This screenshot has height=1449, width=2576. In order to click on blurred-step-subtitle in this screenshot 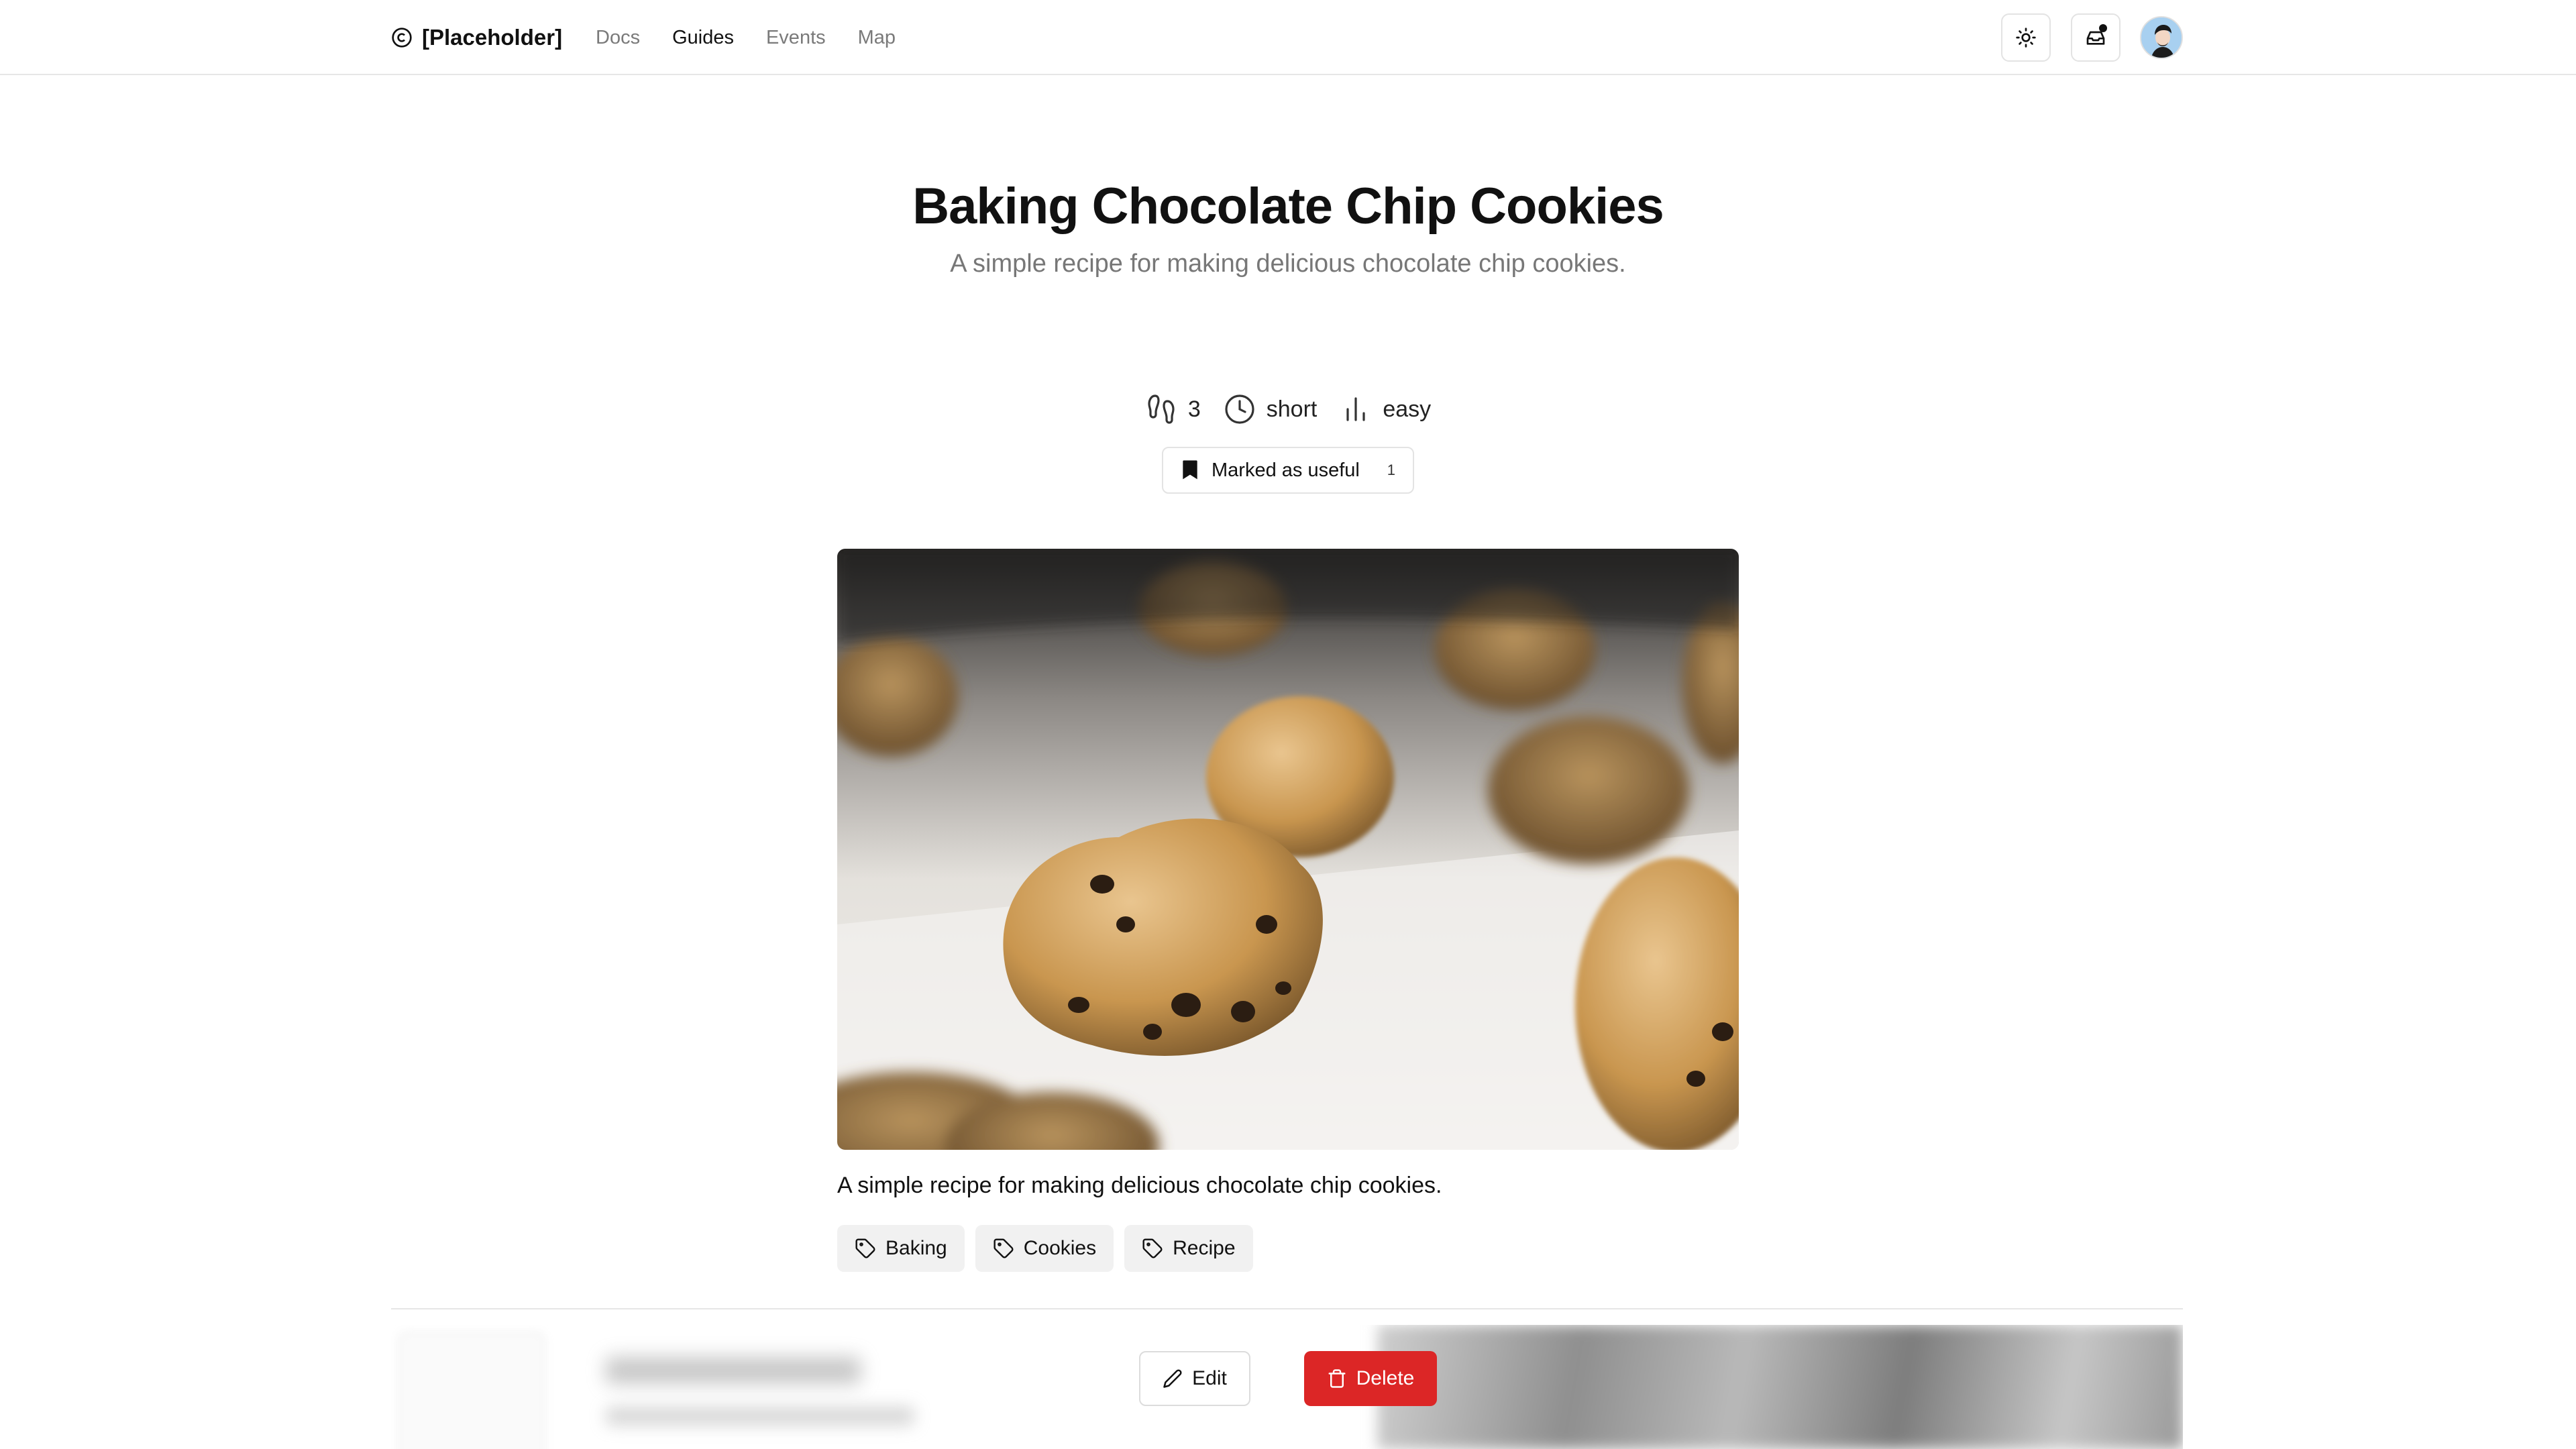, I will do `click(760, 1416)`.